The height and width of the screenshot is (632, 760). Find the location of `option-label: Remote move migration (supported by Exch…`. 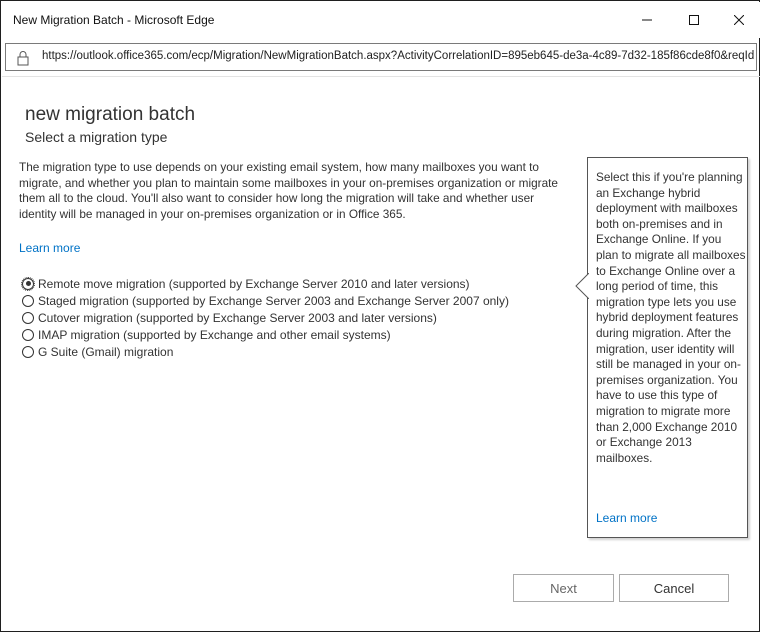

option-label: Remote move migration (supported by Exch… is located at coordinates (254, 283).